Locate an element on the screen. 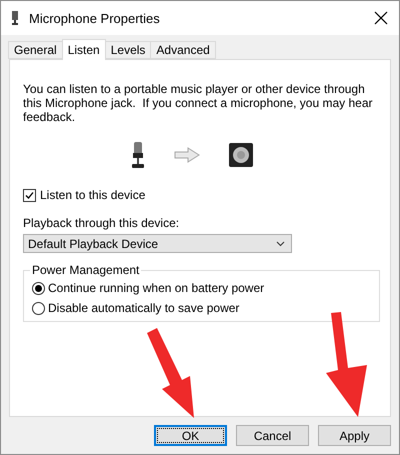 Image resolution: width=400 pixels, height=455 pixels. window-title: Microphone Properties is located at coordinates (95, 18).